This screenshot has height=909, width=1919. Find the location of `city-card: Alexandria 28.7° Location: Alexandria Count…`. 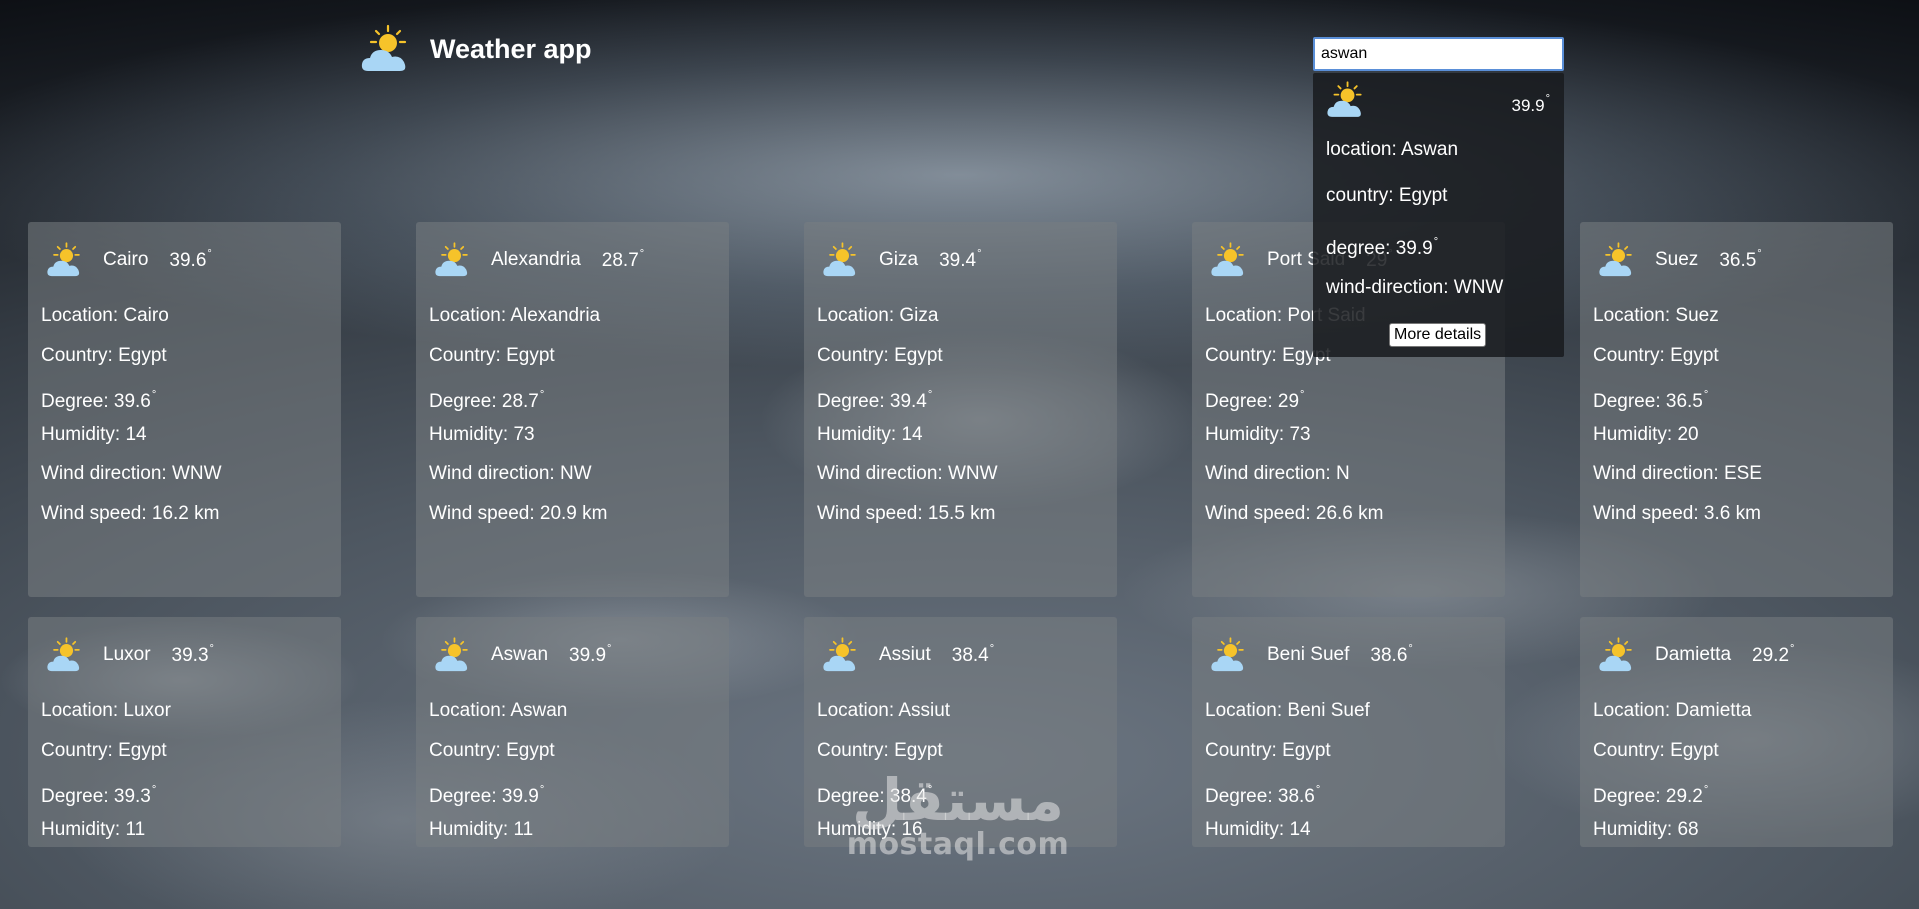

city-card: Alexandria 28.7° Location: Alexandria Count… is located at coordinates (572, 409).